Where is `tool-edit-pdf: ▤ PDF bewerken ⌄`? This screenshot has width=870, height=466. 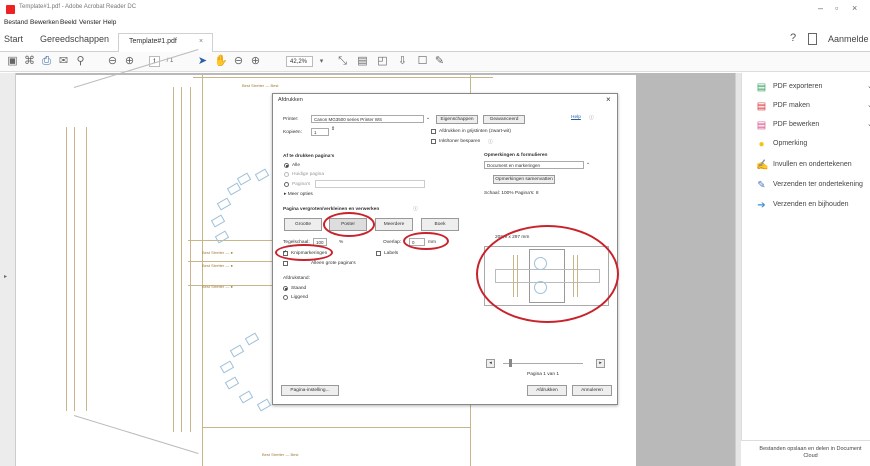 tool-edit-pdf: ▤ PDF bewerken ⌄ is located at coordinates (813, 126).